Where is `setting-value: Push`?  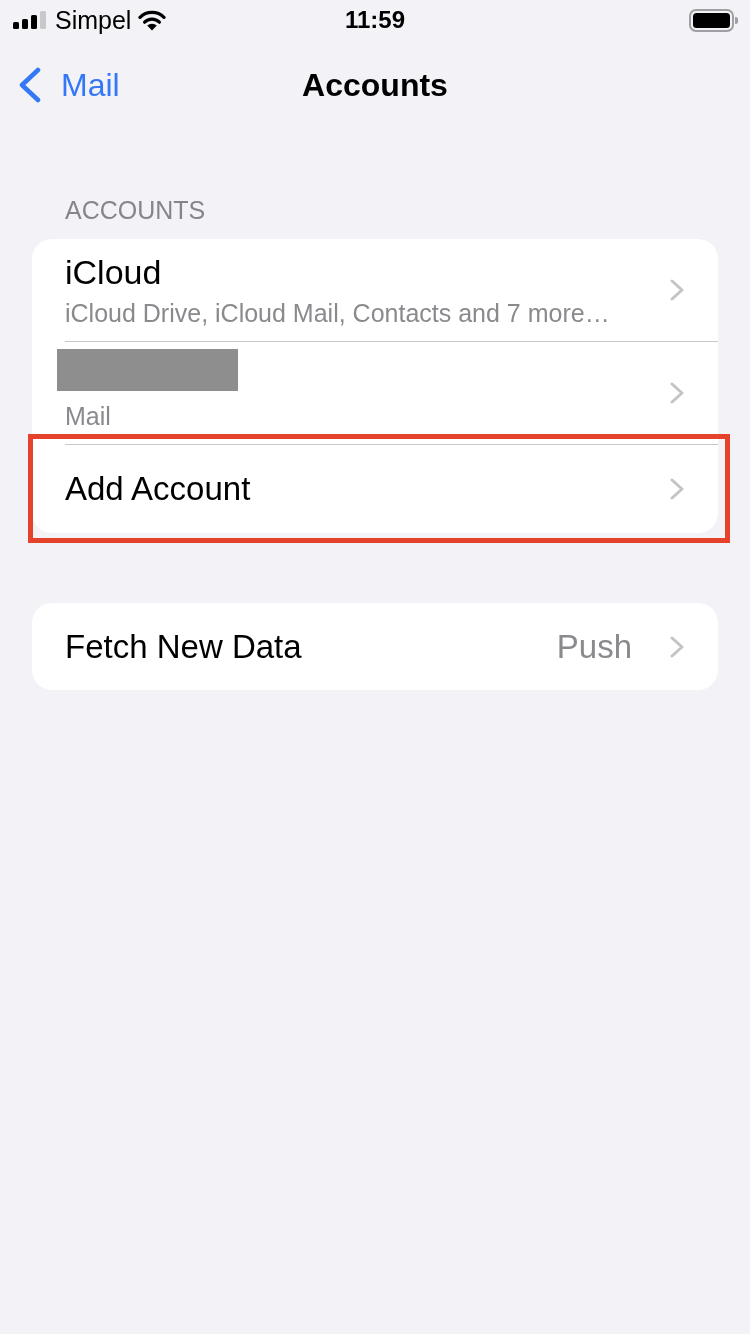
setting-value: Push is located at coordinates (594, 646).